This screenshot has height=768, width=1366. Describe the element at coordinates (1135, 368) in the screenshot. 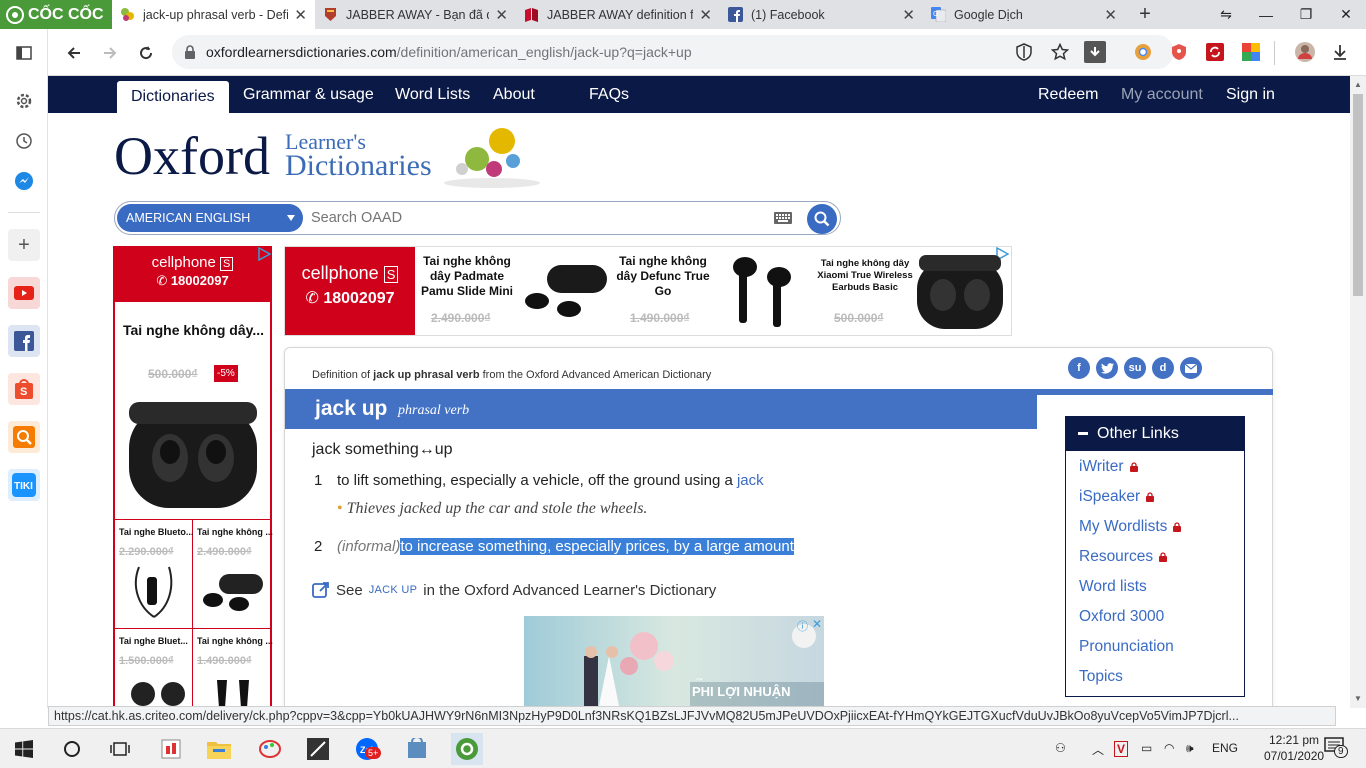

I see `stumbleupon-share-icon: su` at that location.